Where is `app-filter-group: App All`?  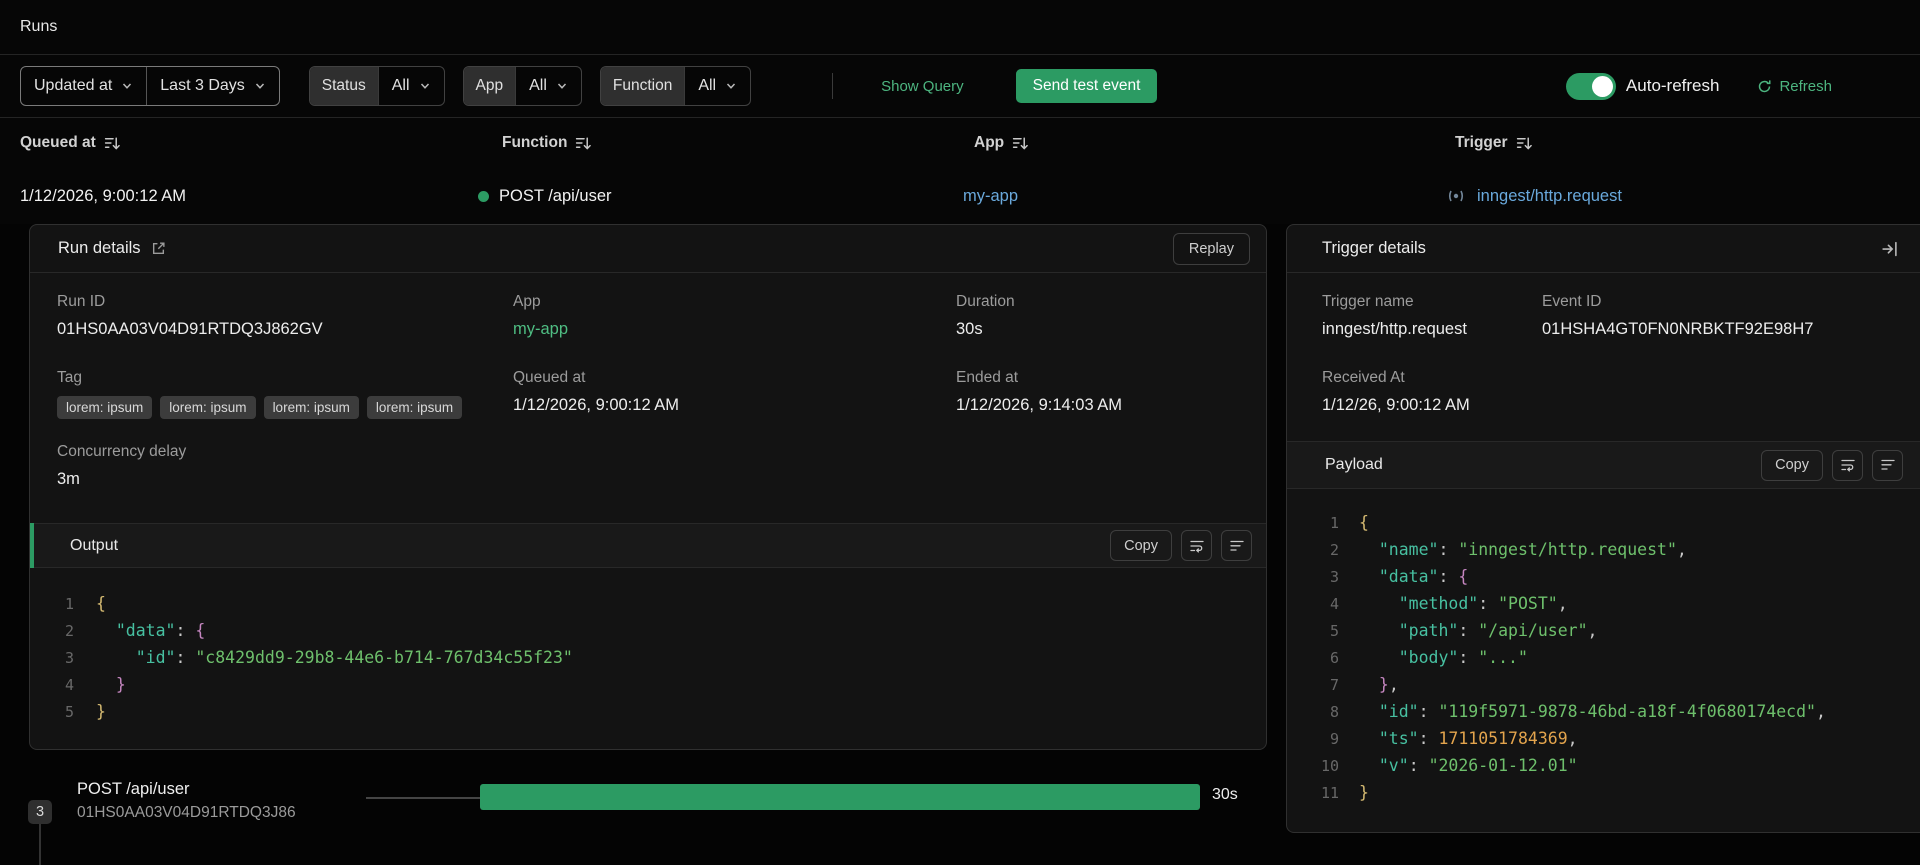
app-filter-group: App All is located at coordinates (522, 86).